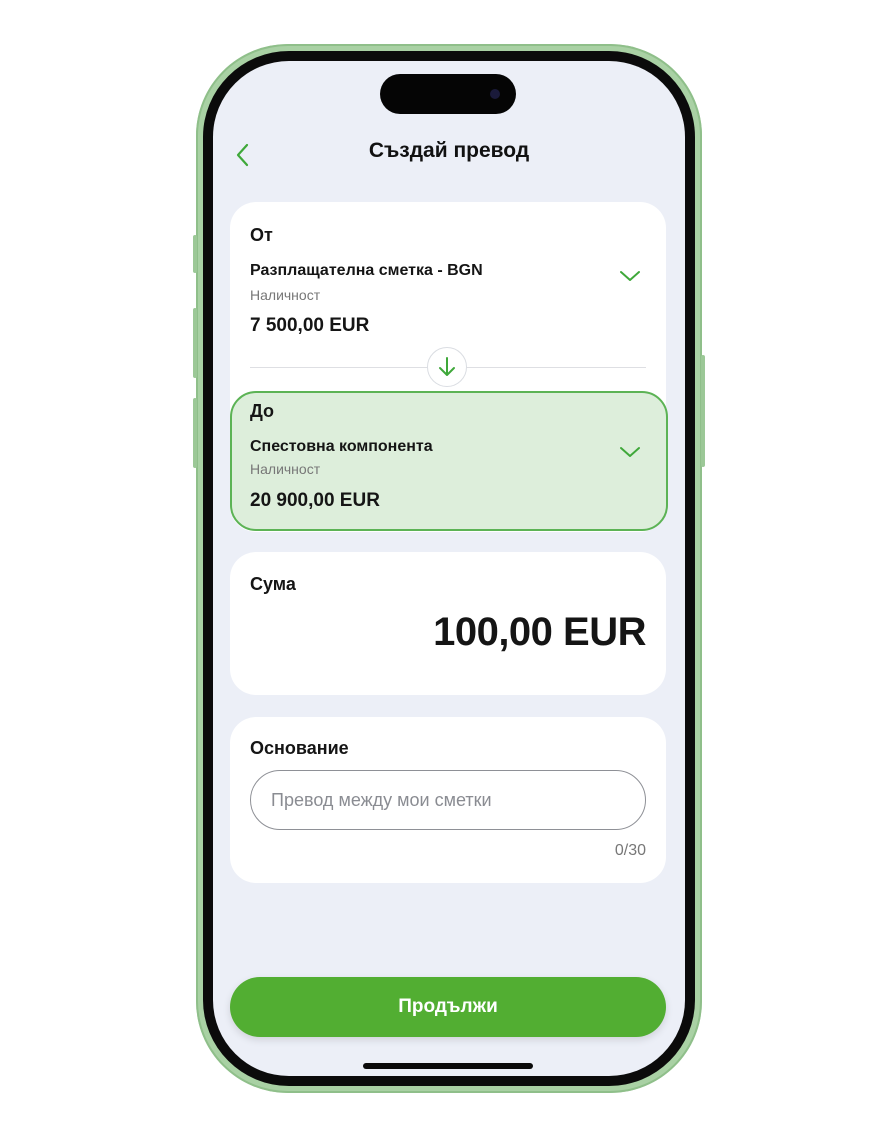 The width and height of the screenshot is (895, 1137). Describe the element at coordinates (285, 295) in the screenshot. I see `from-balance-label: Наличност` at that location.